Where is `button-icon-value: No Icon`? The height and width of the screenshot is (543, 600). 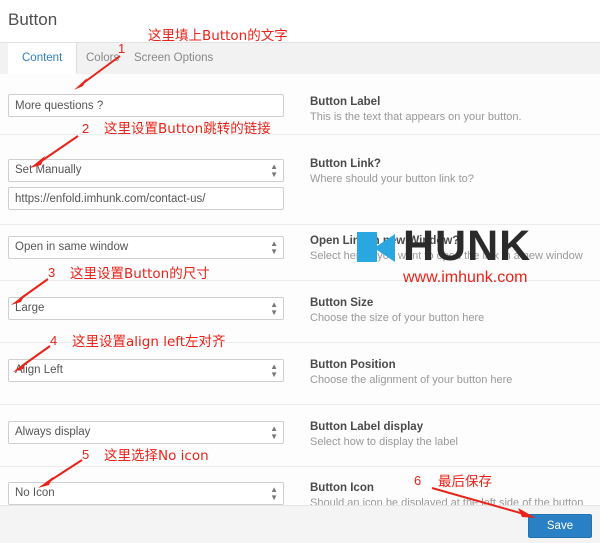 button-icon-value: No Icon is located at coordinates (35, 493).